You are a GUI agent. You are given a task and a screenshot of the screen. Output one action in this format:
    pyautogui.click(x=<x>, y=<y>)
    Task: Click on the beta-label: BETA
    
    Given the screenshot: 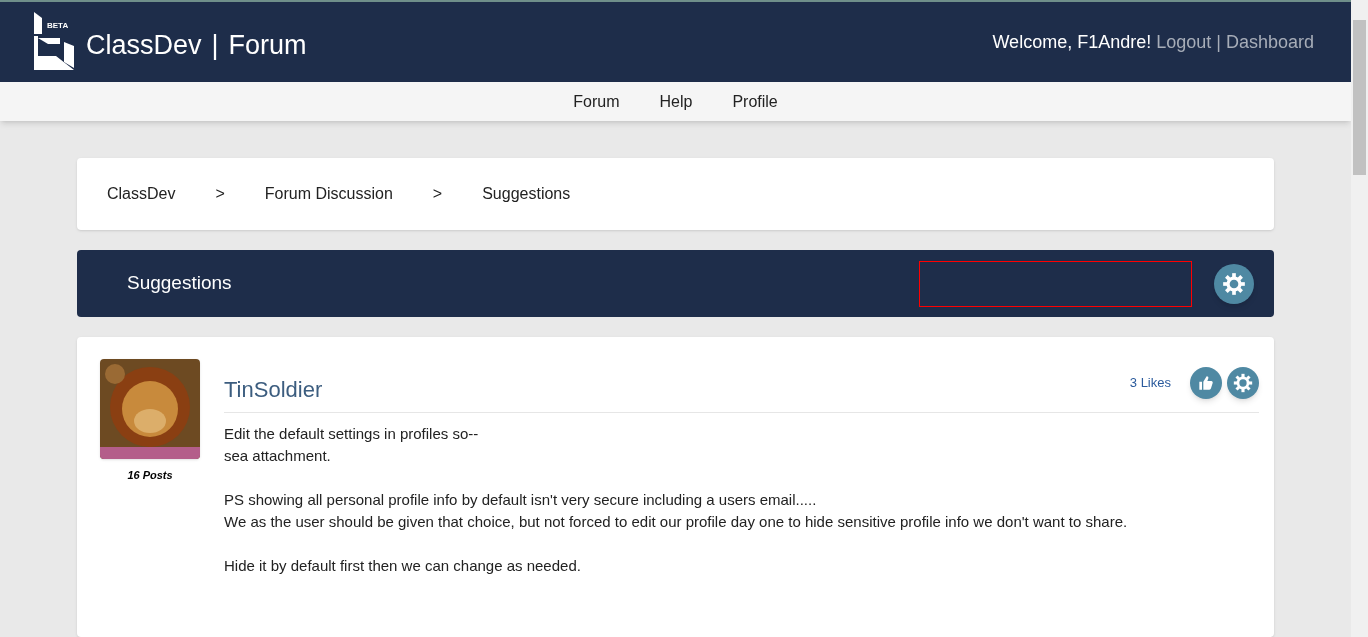 What is the action you would take?
    pyautogui.click(x=58, y=26)
    